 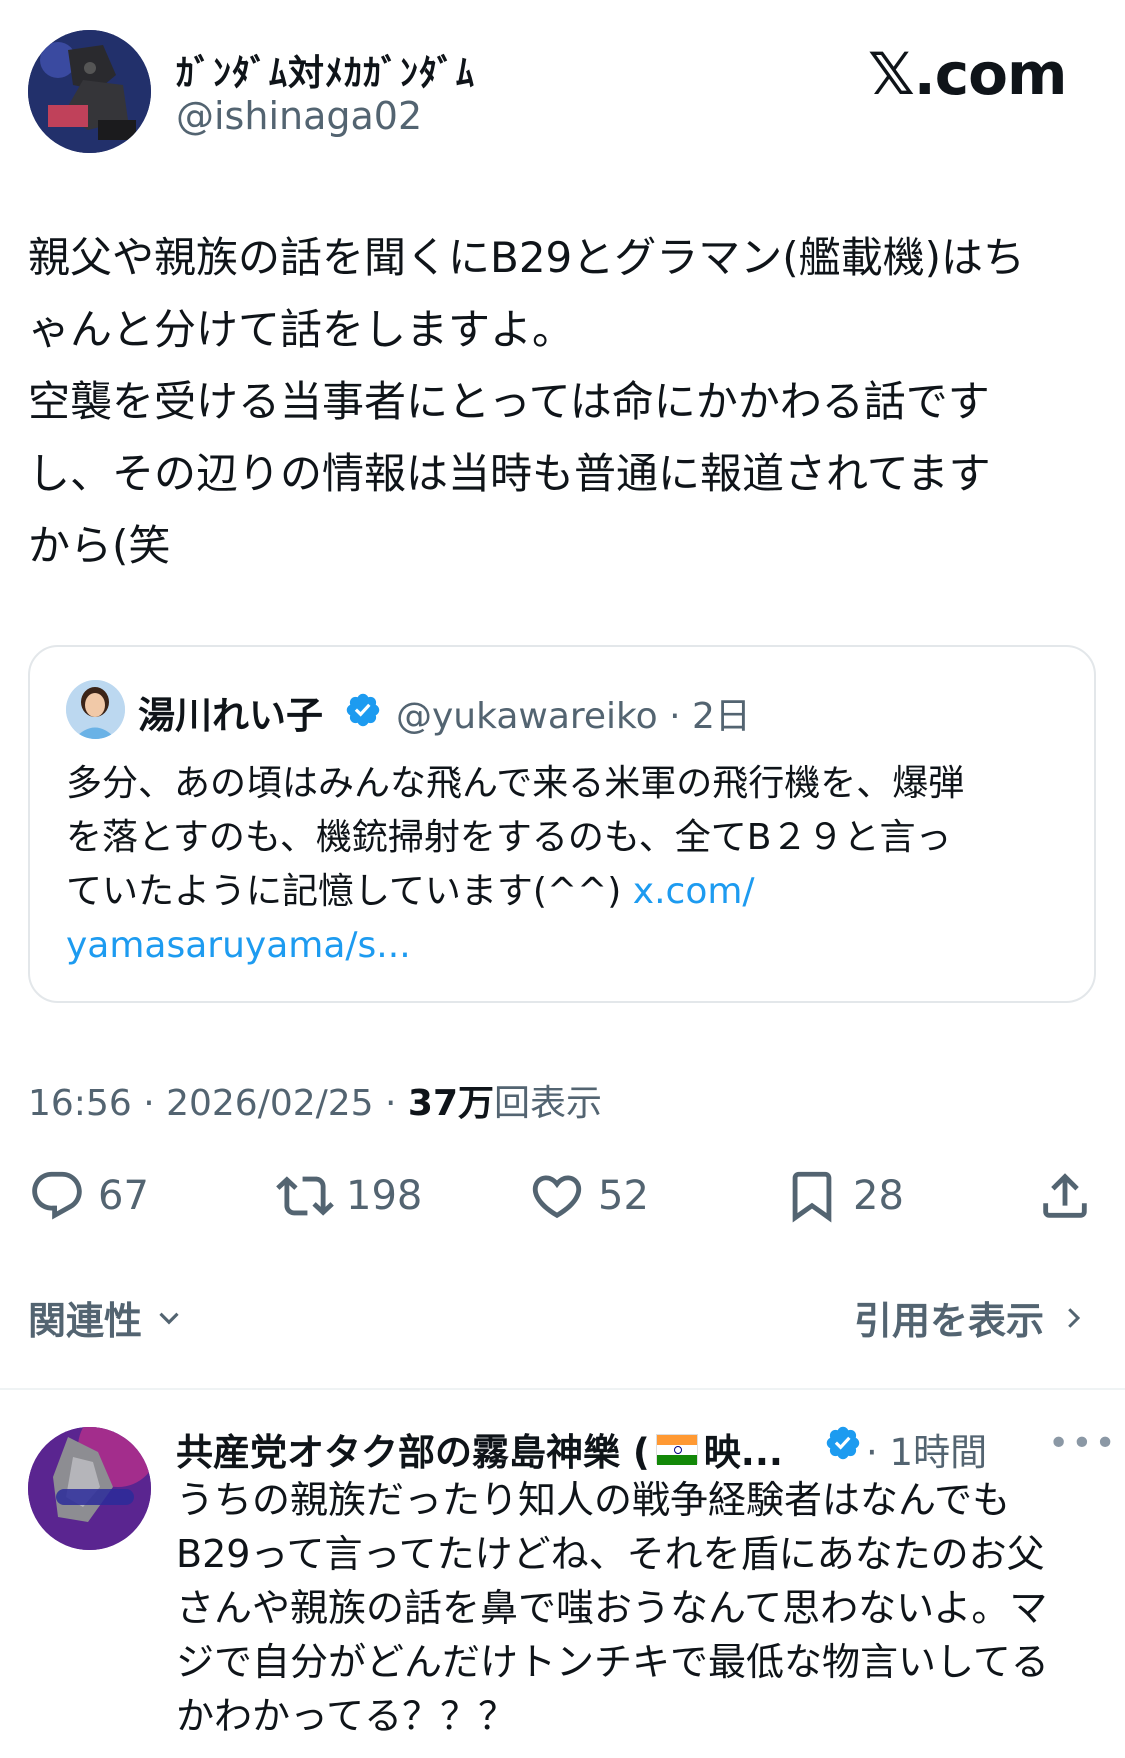 What do you see at coordinates (88, 1196) in the screenshot?
I see `reply-button: 67` at bounding box center [88, 1196].